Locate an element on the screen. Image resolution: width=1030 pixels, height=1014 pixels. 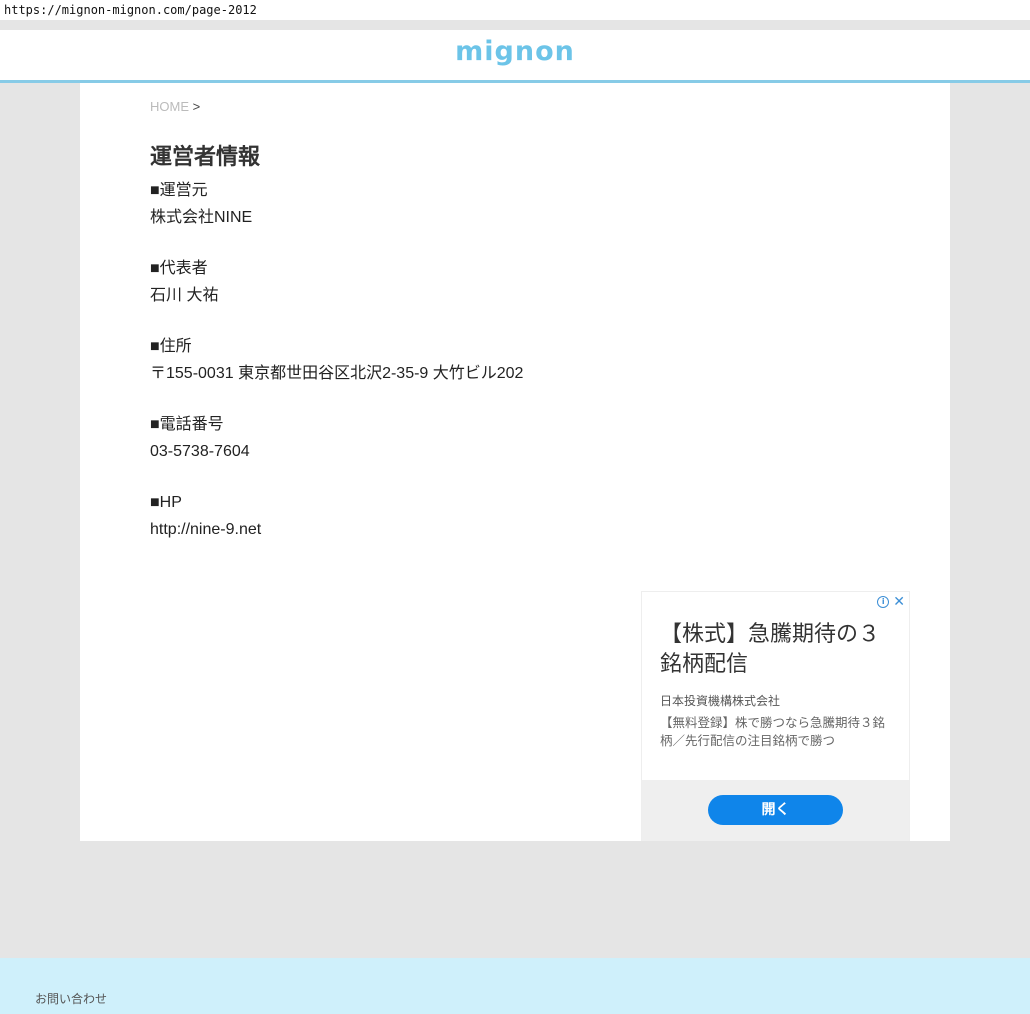
info-value: 〒155-0031 東京都世田谷区北沢2-35-9 大竹ビル202 is located at coordinates (337, 373).